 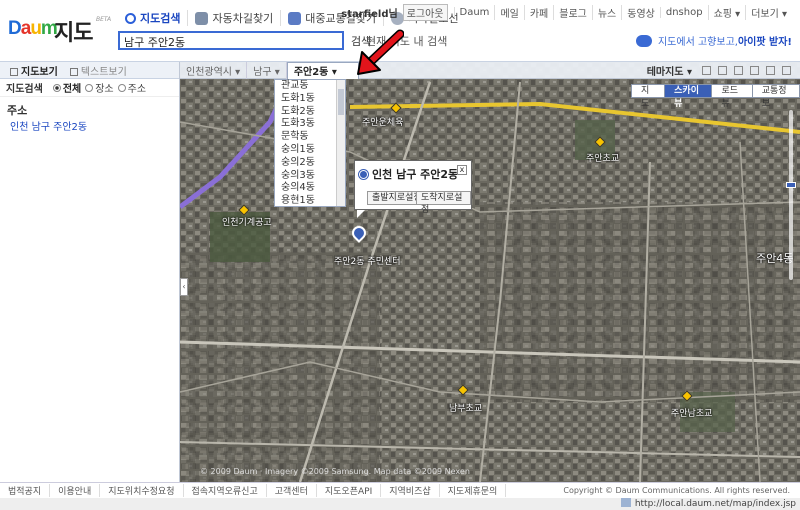 I want to click on map-type-traffic: 교통정보, so click(x=775, y=96).